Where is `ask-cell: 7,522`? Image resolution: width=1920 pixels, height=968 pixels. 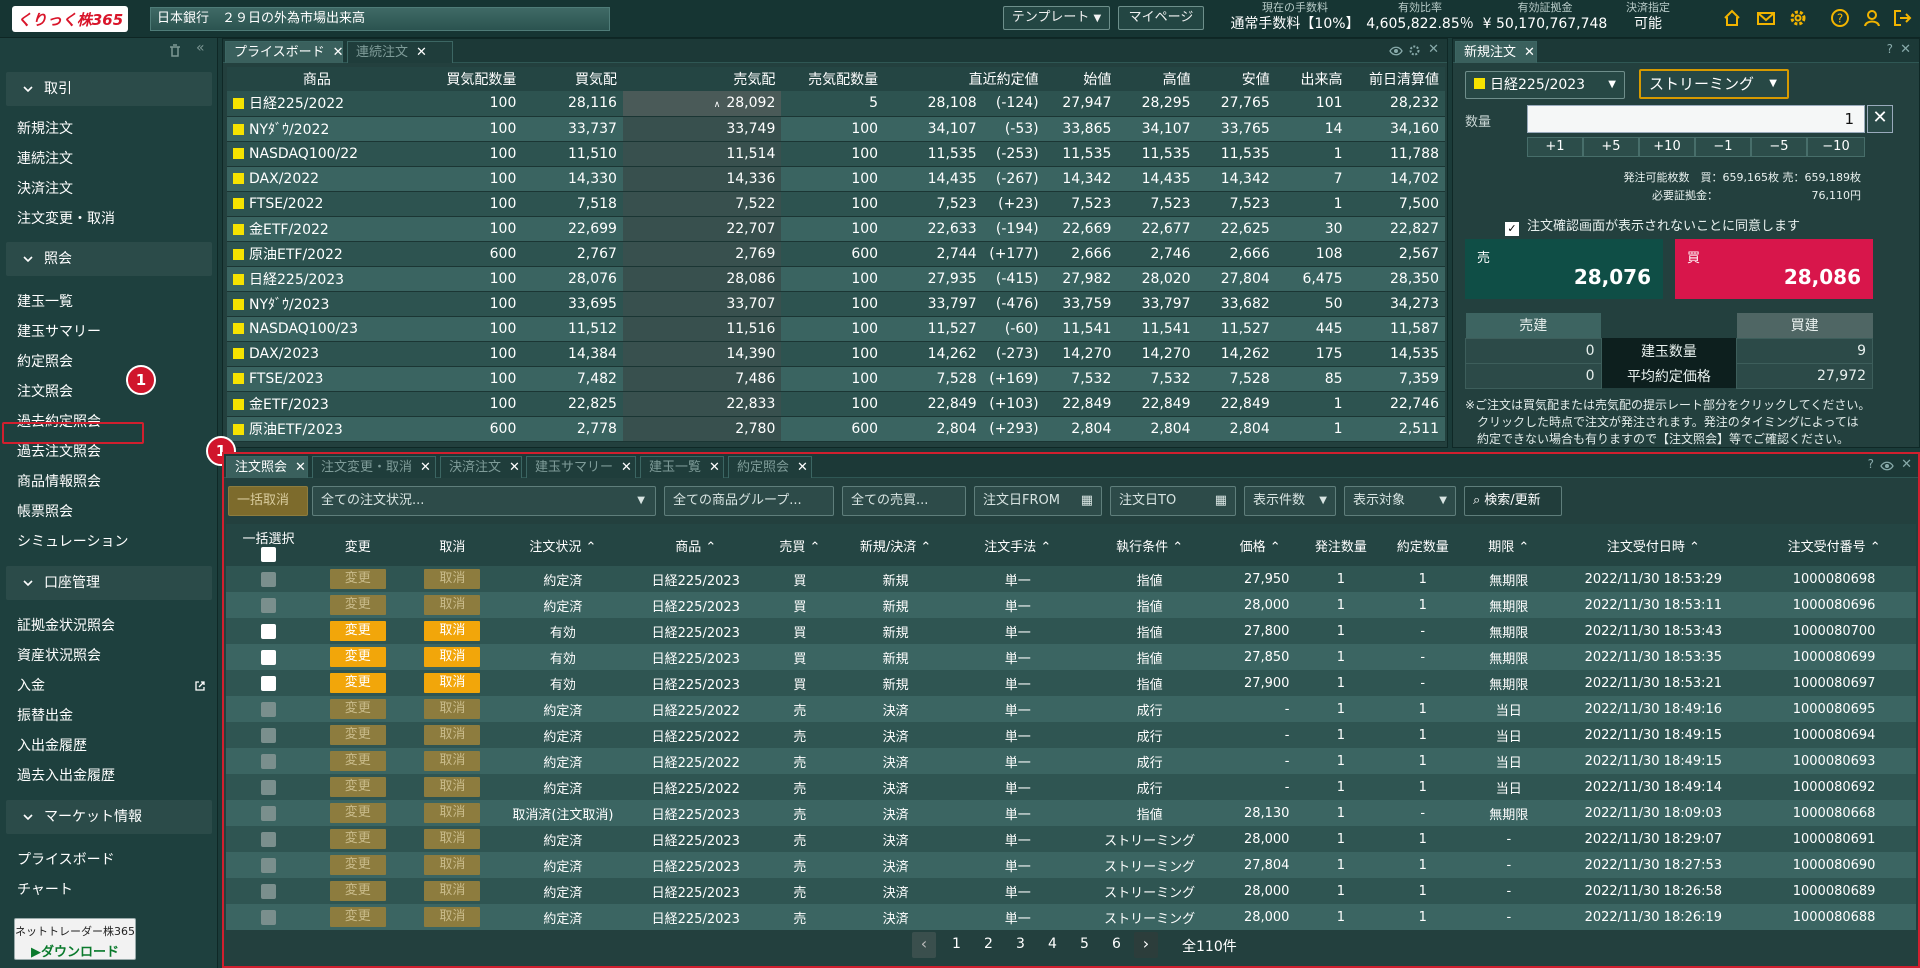 ask-cell: 7,522 is located at coordinates (702, 204).